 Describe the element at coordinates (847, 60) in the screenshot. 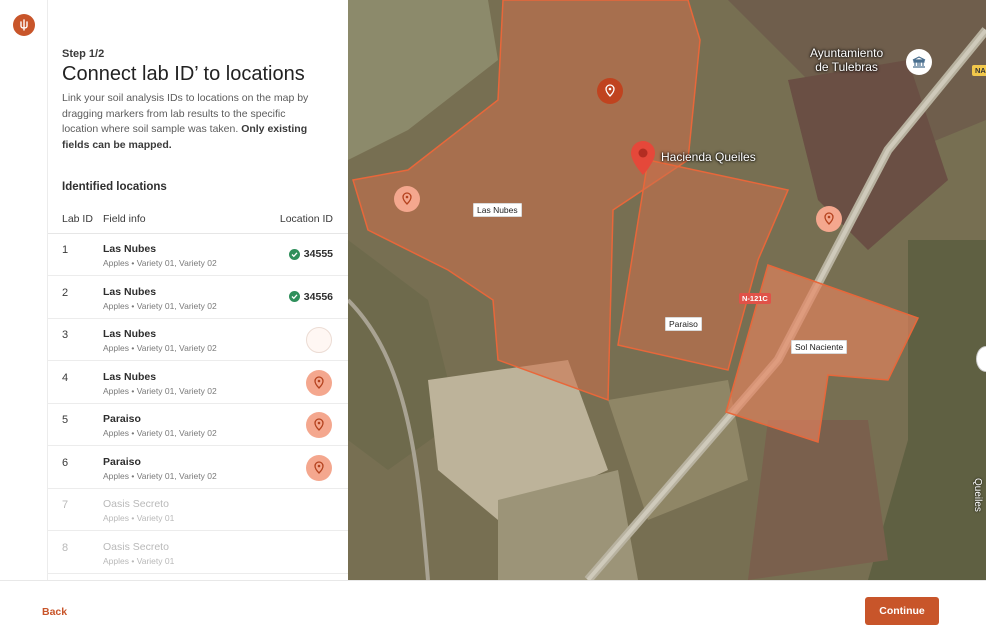

I see `place-label-ayuntamiento: Ayuntamiento de Tulebras` at that location.